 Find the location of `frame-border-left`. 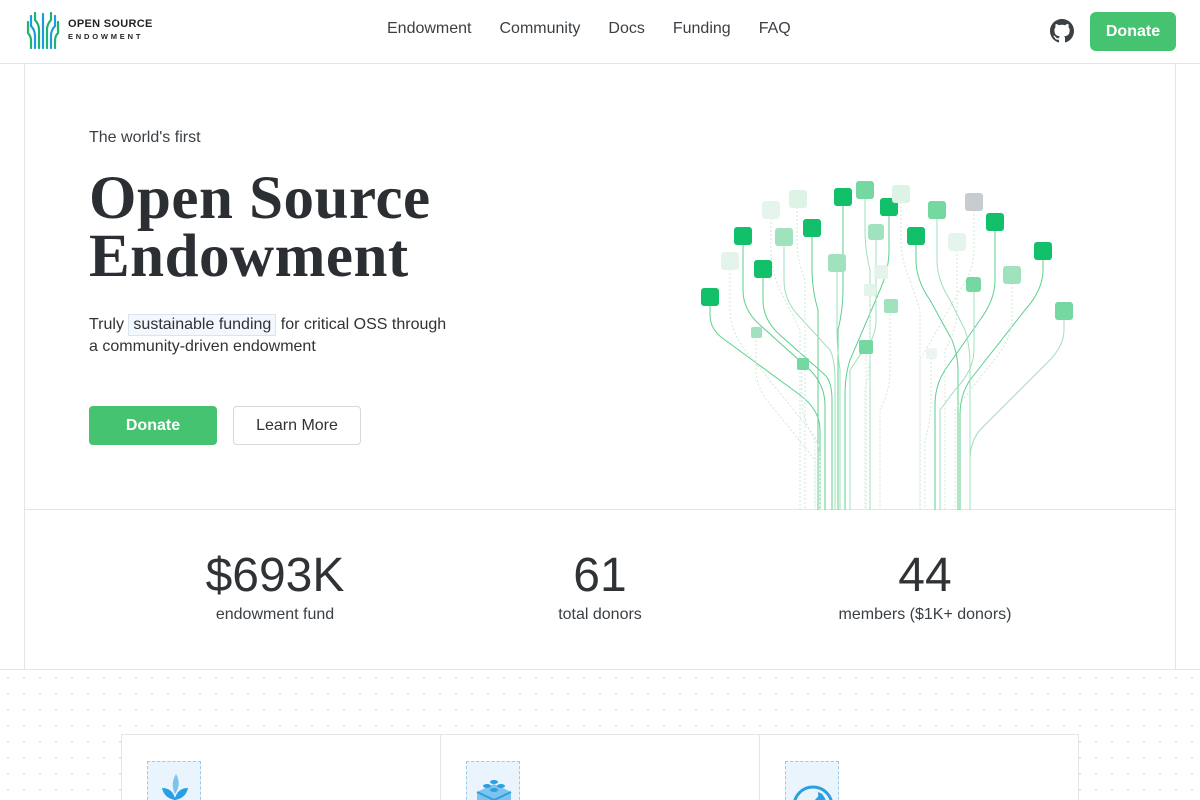

frame-border-left is located at coordinates (24, 367).